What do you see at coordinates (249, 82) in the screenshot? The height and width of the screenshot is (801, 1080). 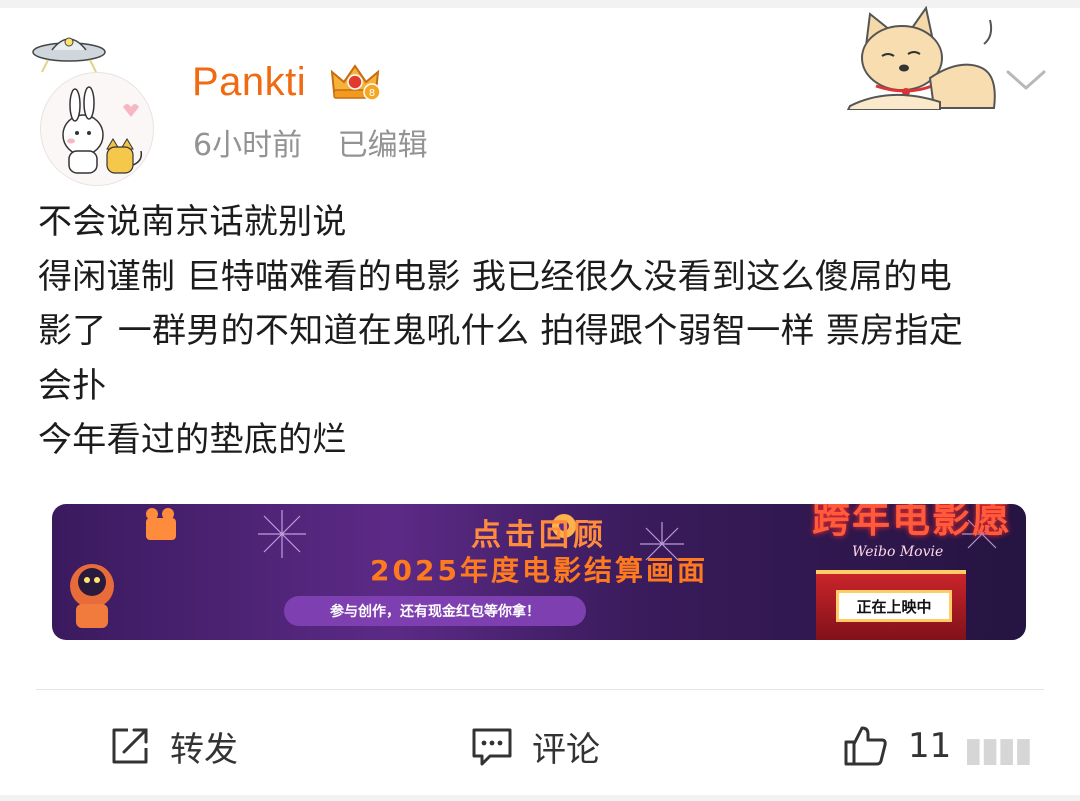 I see `username: Pankti` at bounding box center [249, 82].